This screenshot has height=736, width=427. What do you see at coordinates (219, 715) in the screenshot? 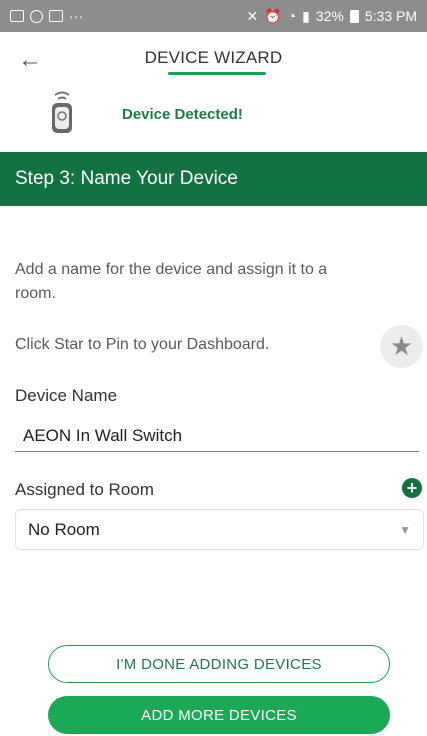
I see `add-more-devices-button: ADD MORE DEVICES` at bounding box center [219, 715].